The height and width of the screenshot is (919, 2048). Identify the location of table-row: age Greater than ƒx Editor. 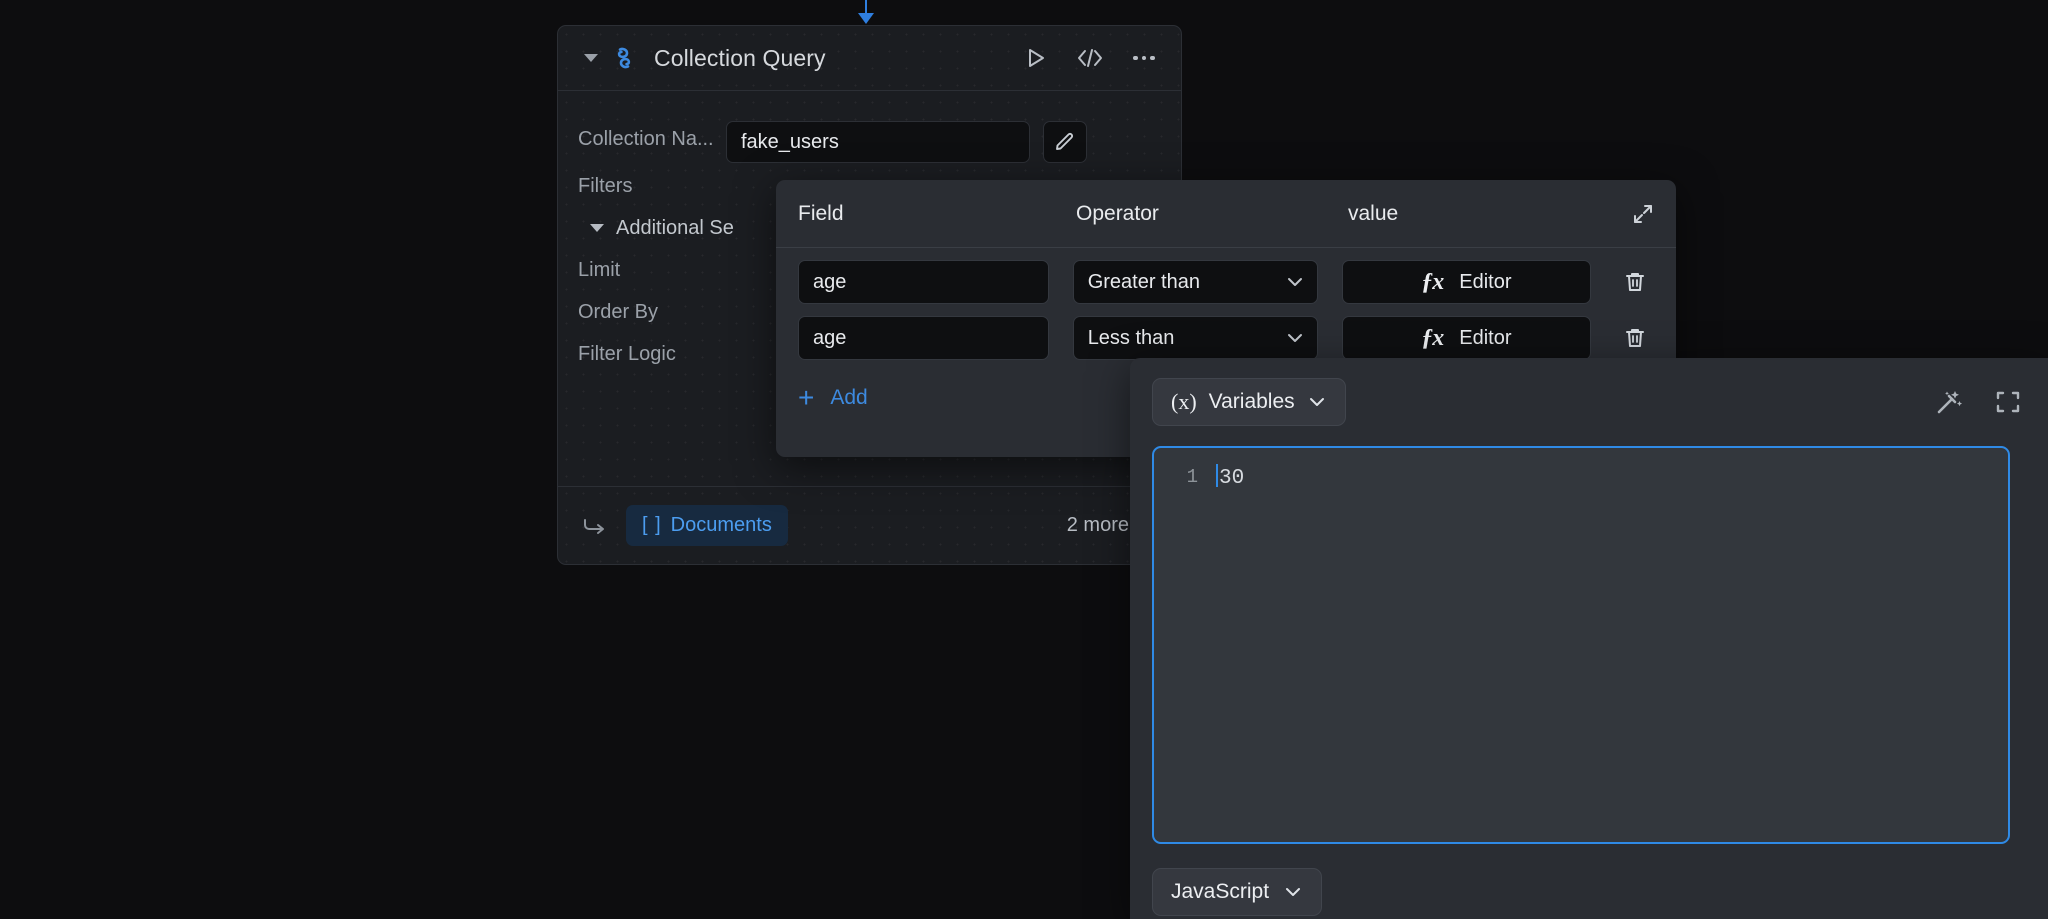
(1226, 282).